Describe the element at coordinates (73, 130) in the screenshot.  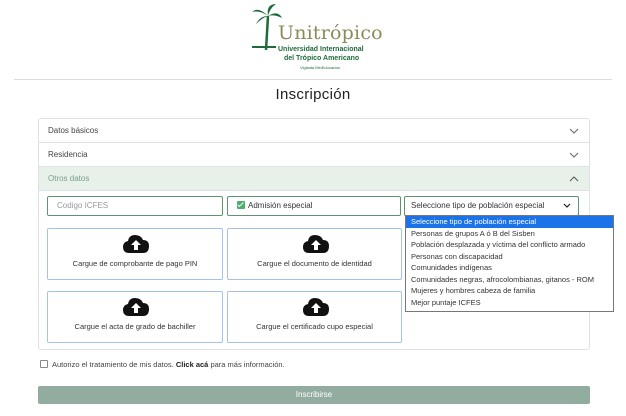
I see `accordion-label: Datos básicos` at that location.